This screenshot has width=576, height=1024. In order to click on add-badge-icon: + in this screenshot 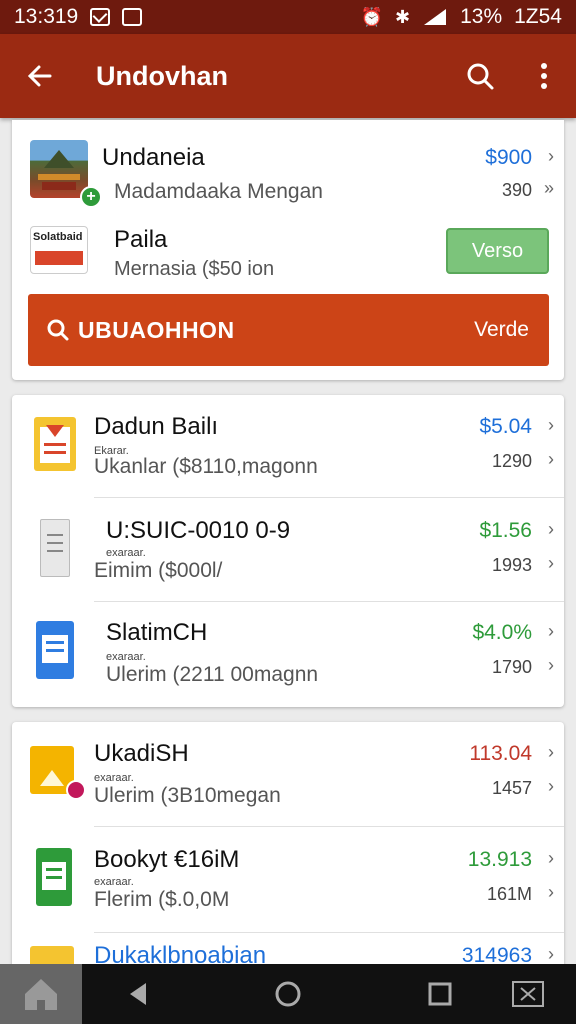, I will do `click(91, 197)`.